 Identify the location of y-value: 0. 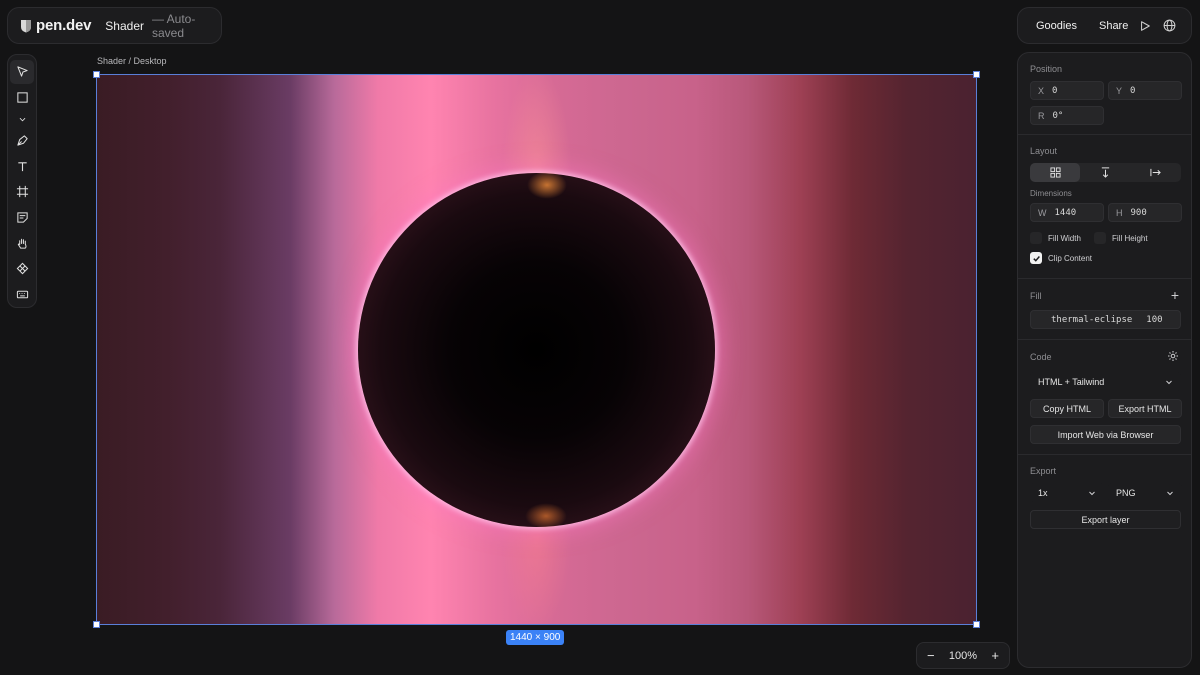
(1133, 90).